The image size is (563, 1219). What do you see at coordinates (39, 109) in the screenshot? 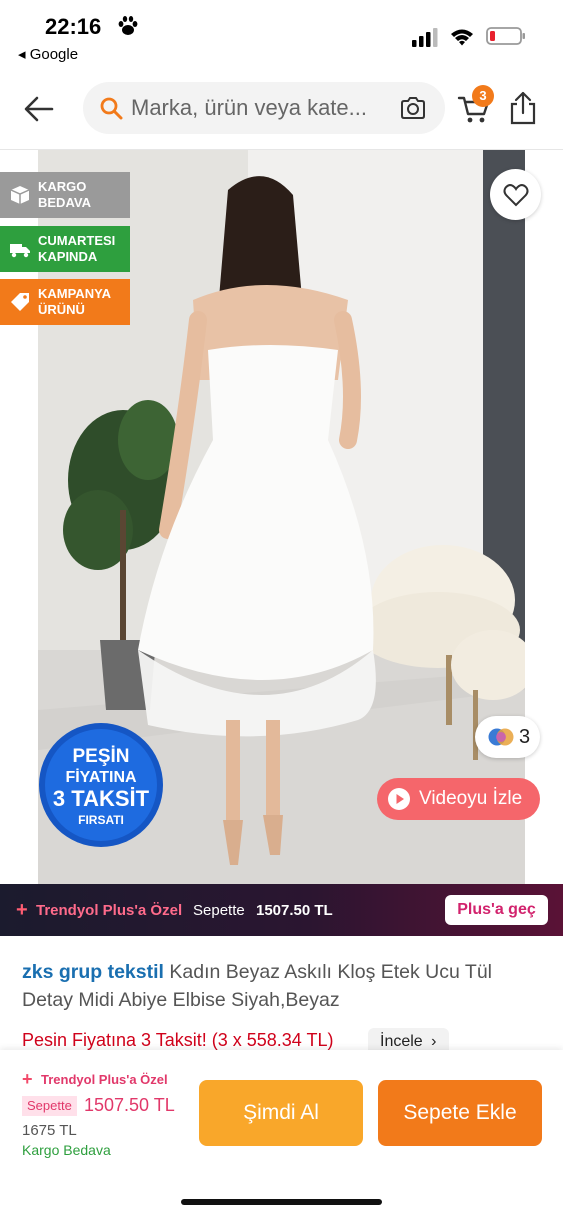
I see `back-arrow-icon` at bounding box center [39, 109].